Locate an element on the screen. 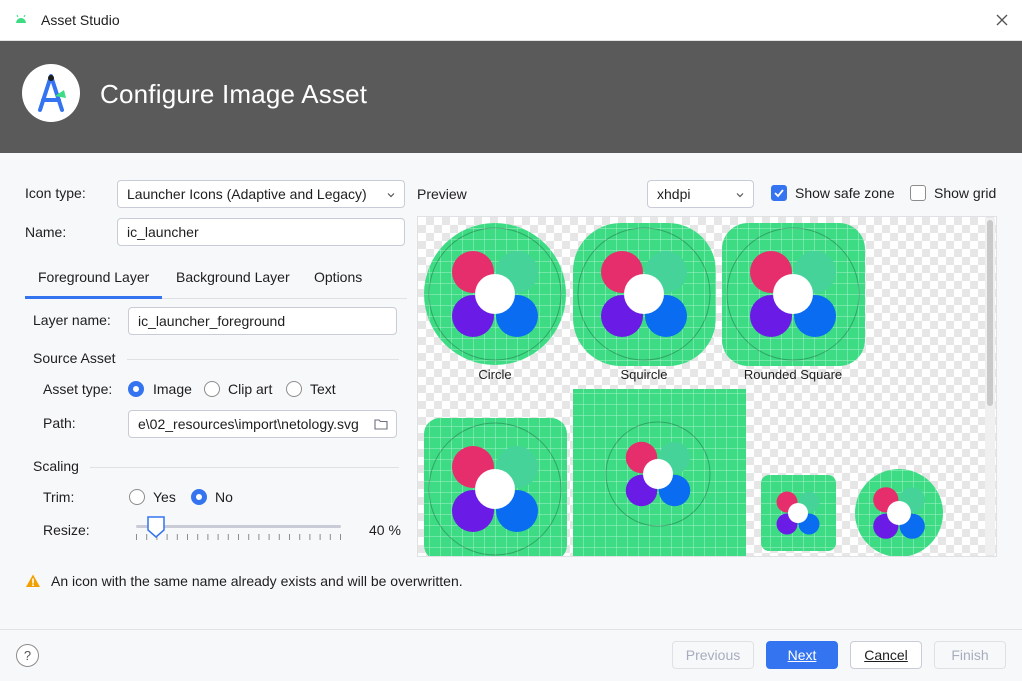  name-value: ic_launcher is located at coordinates (163, 232).